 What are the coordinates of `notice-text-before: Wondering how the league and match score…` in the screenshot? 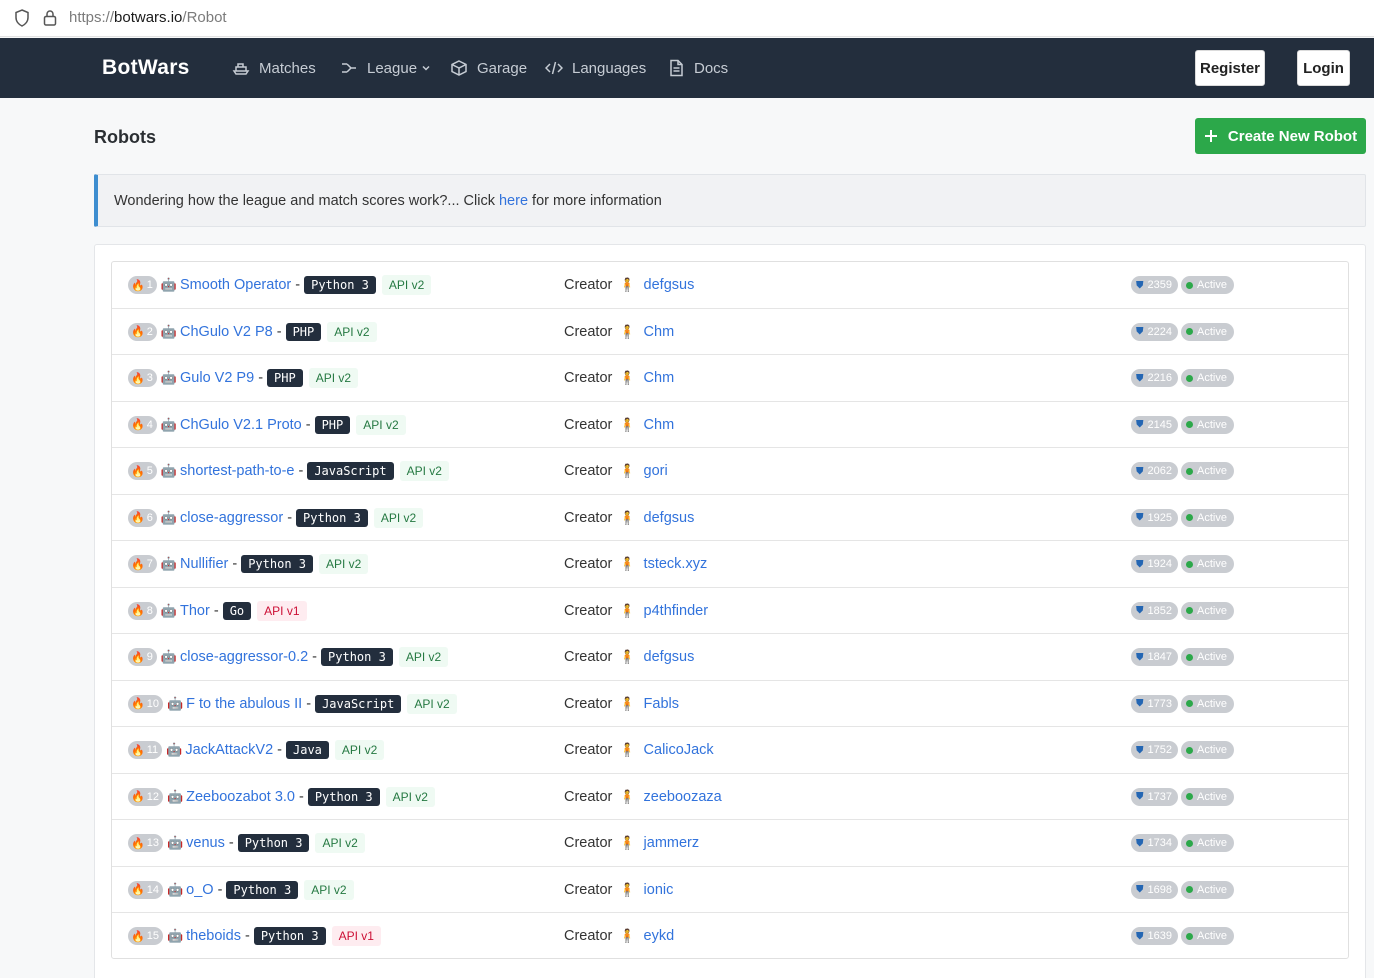 It's located at (306, 201).